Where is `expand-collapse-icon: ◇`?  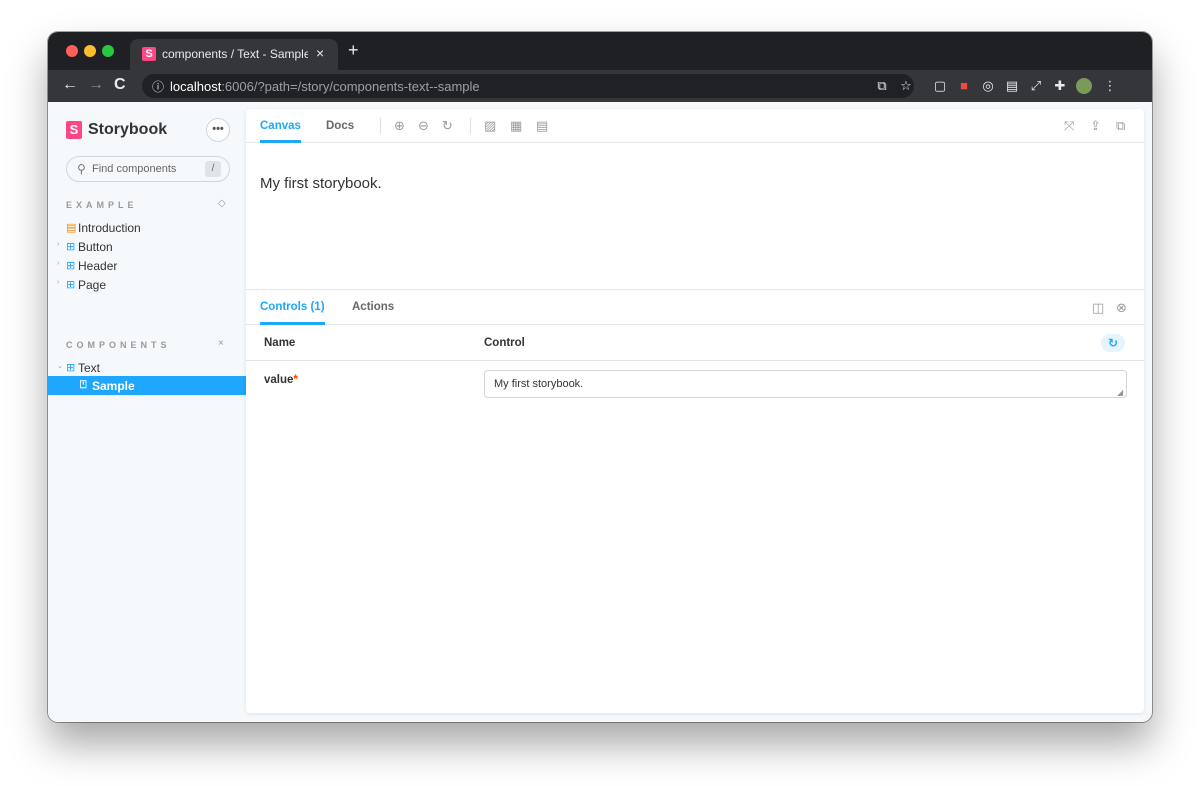 expand-collapse-icon: ◇ is located at coordinates (222, 203).